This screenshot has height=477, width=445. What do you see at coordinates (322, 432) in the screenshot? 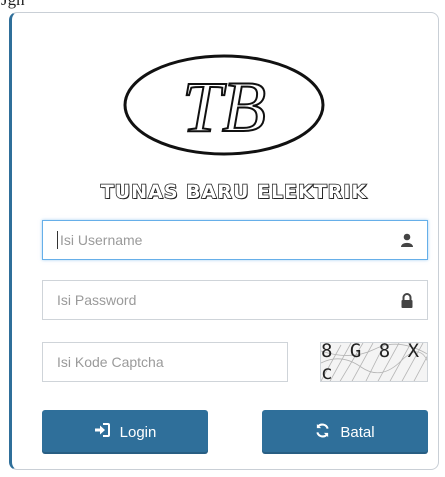
I see `refresh-icon` at bounding box center [322, 432].